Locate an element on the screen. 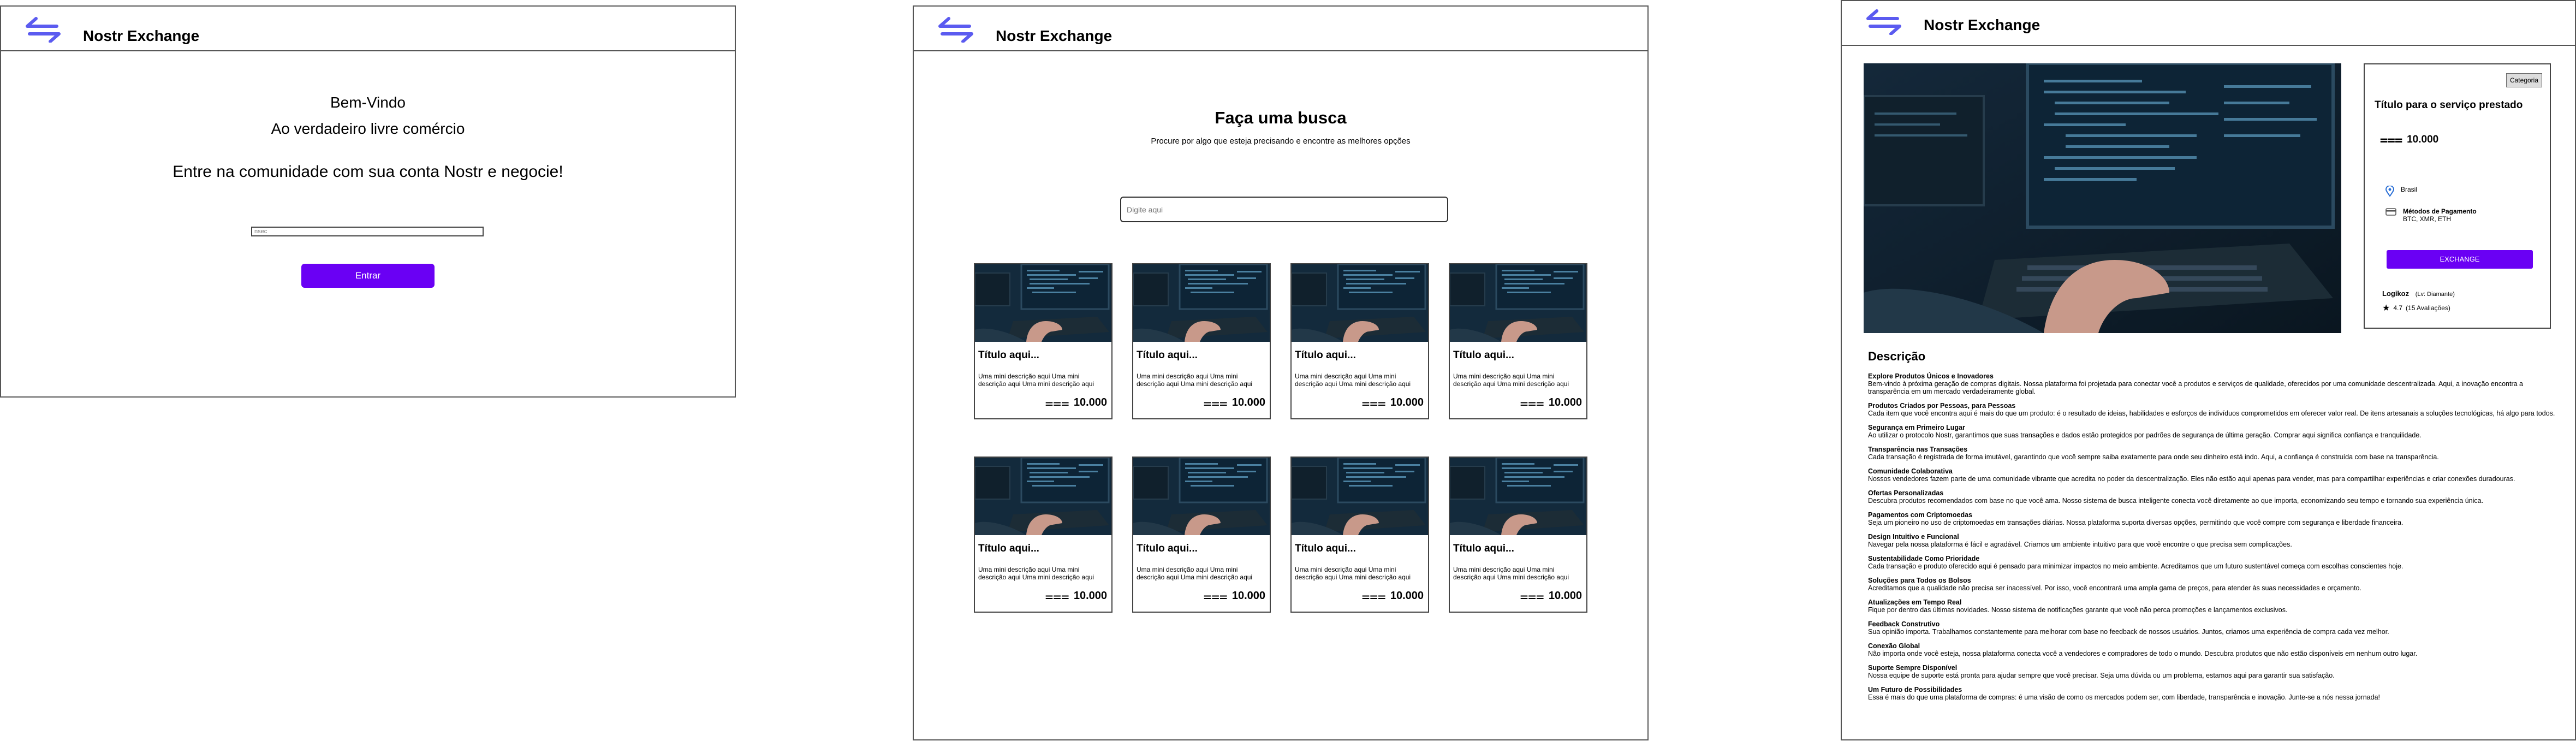  reviews-count: (15 Avaliações) is located at coordinates (2428, 308).